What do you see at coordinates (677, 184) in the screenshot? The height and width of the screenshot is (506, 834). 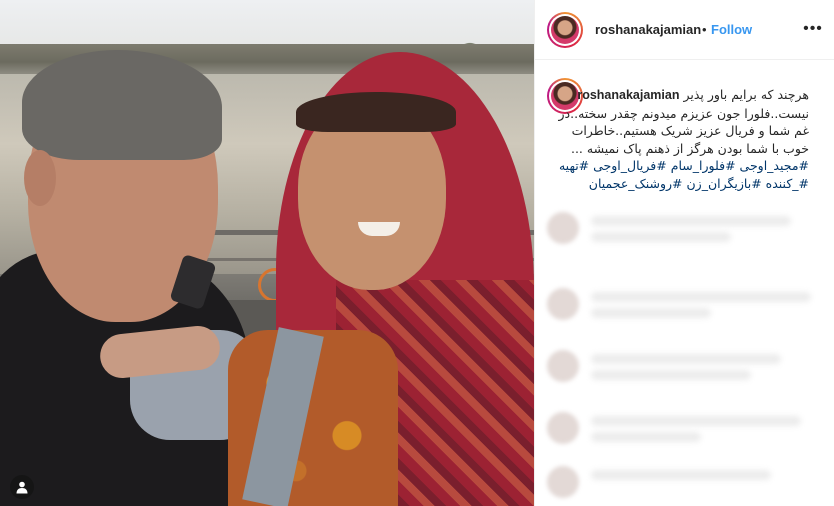 I see `caption-hashtags-2: #_کننده #بازیگران_زن #روشنک_عجمیان` at bounding box center [677, 184].